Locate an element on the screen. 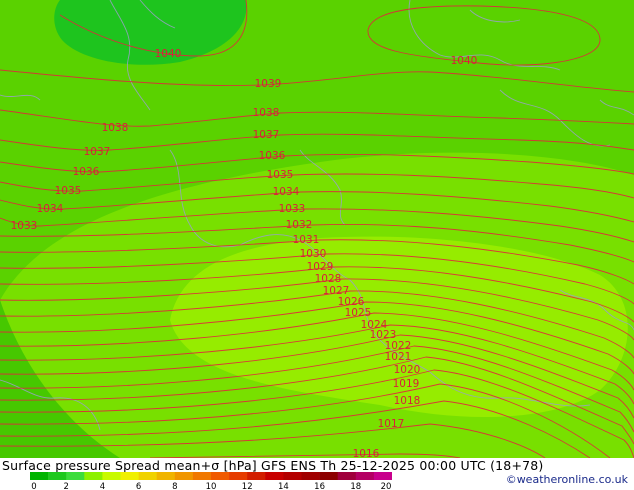 This screenshot has height=490, width=634. colorbar-tick-label: 10 is located at coordinates (211, 486).